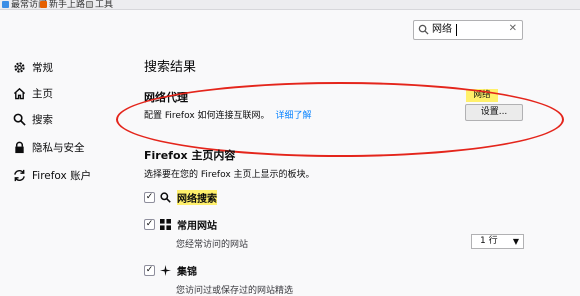  Describe the element at coordinates (228, 116) in the screenshot. I see `network-proxy-description: 配置 Firefox 如何连接互联网。 详细了解` at that location.